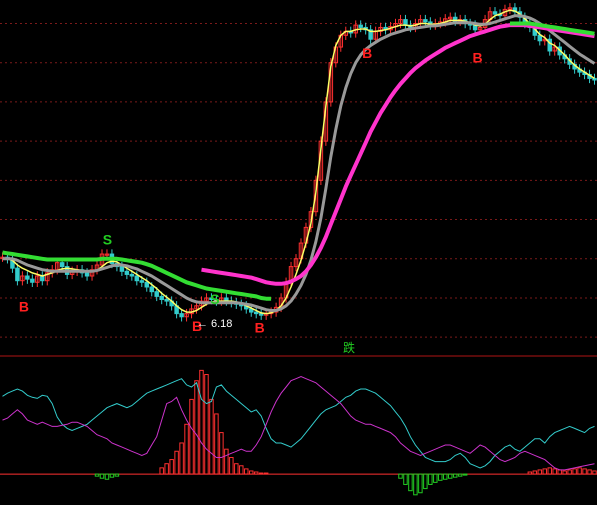 The height and width of the screenshot is (505, 597). I want to click on low-price-label: 6.18, so click(221, 324).